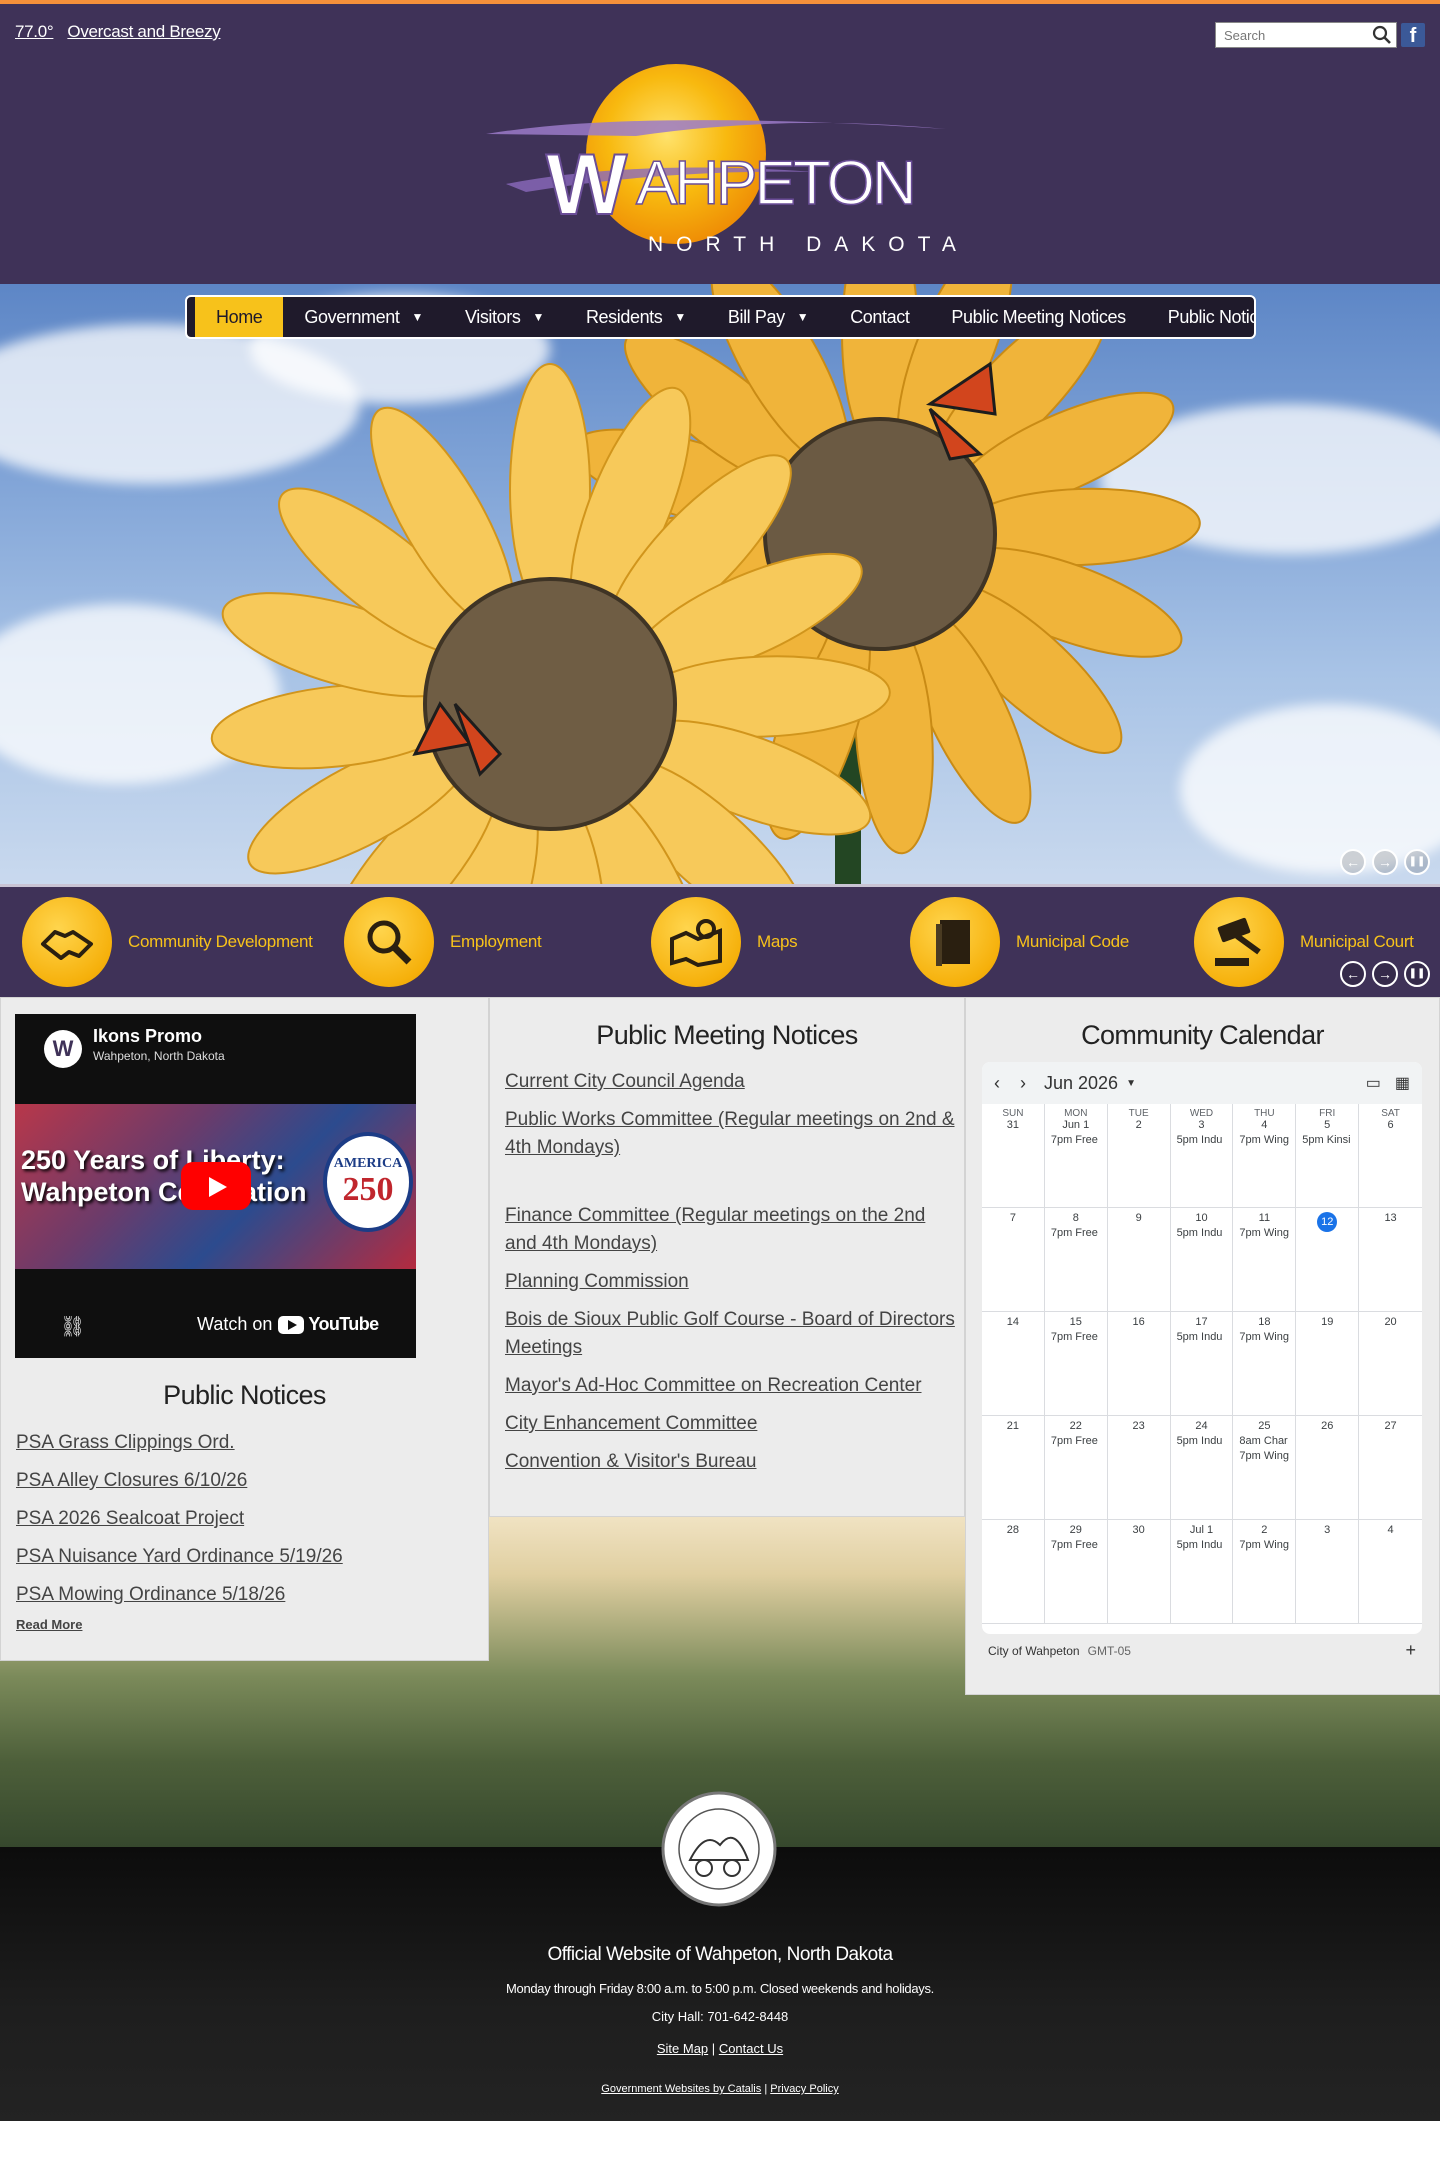 This screenshot has width=1440, height=2162. What do you see at coordinates (246, 1519) in the screenshot?
I see `public-notice-link: PSA 2026 Sealcoat Project` at bounding box center [246, 1519].